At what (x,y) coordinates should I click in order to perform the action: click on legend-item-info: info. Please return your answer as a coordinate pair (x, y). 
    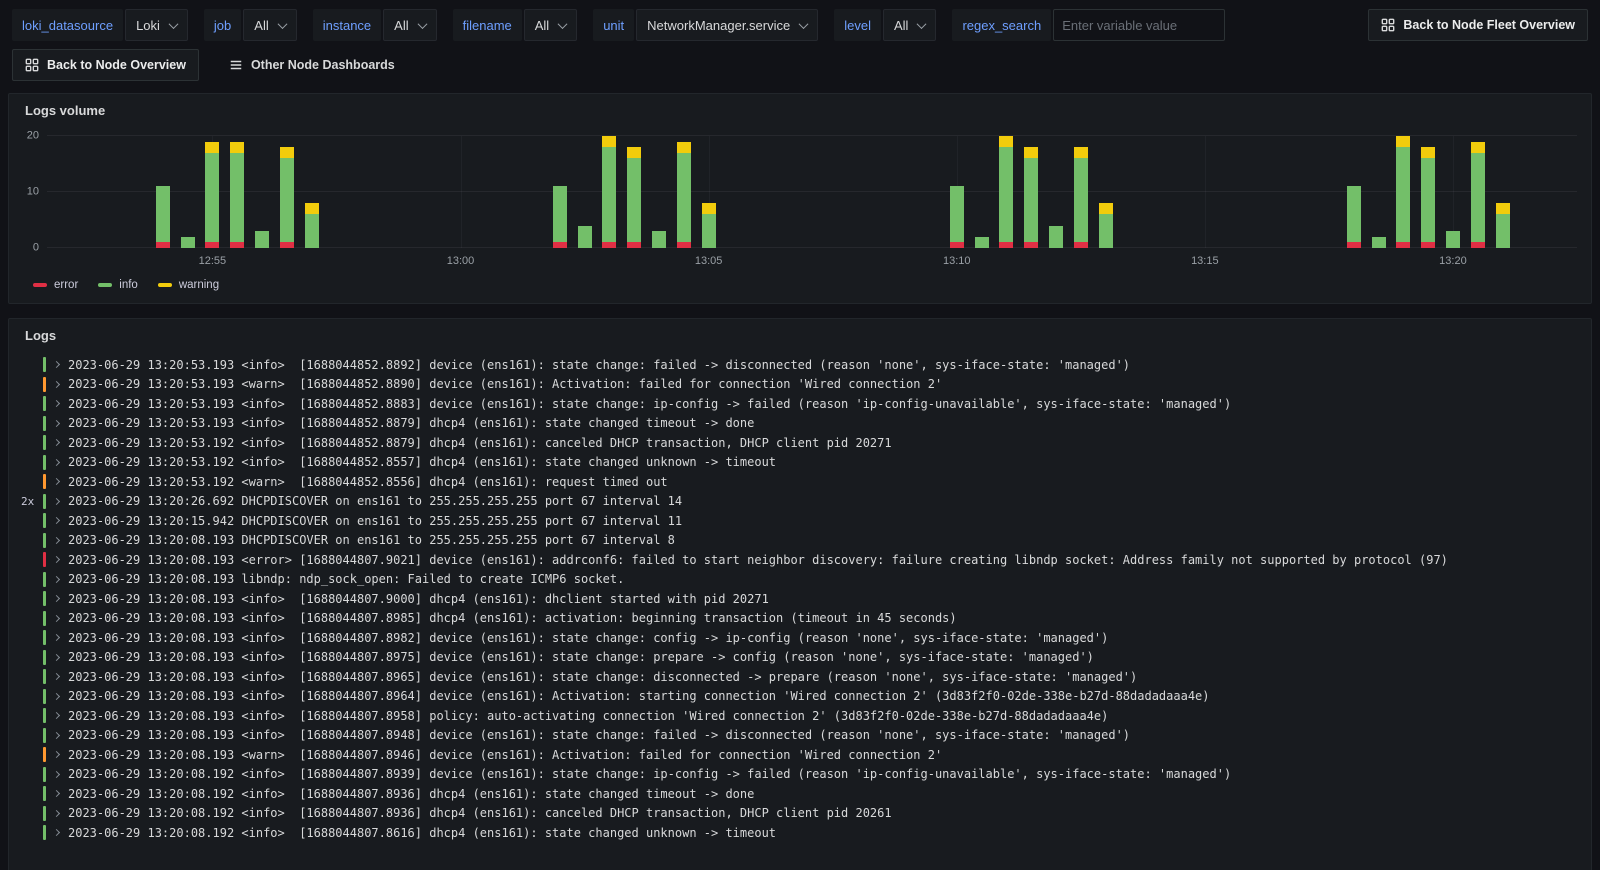
    Looking at the image, I should click on (118, 285).